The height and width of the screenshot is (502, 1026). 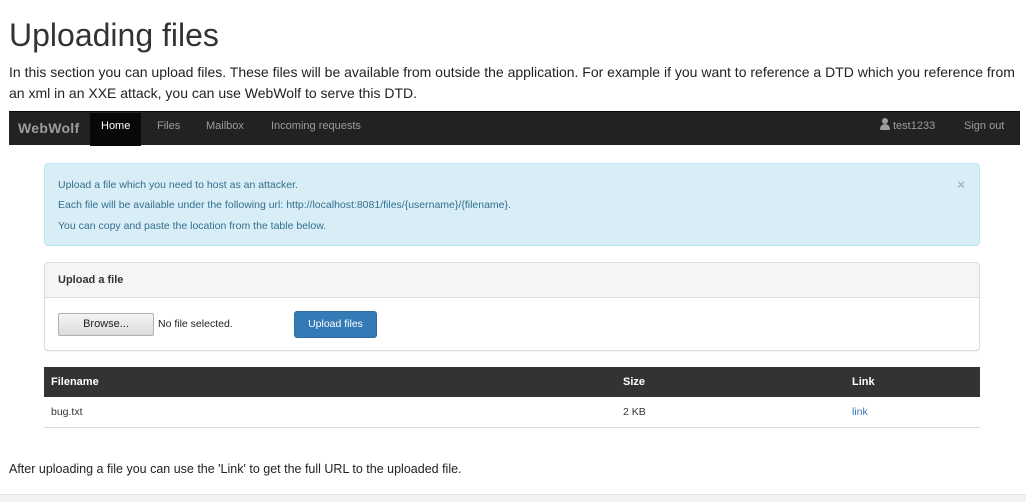 What do you see at coordinates (116, 129) in the screenshot?
I see `nav-home: Home` at bounding box center [116, 129].